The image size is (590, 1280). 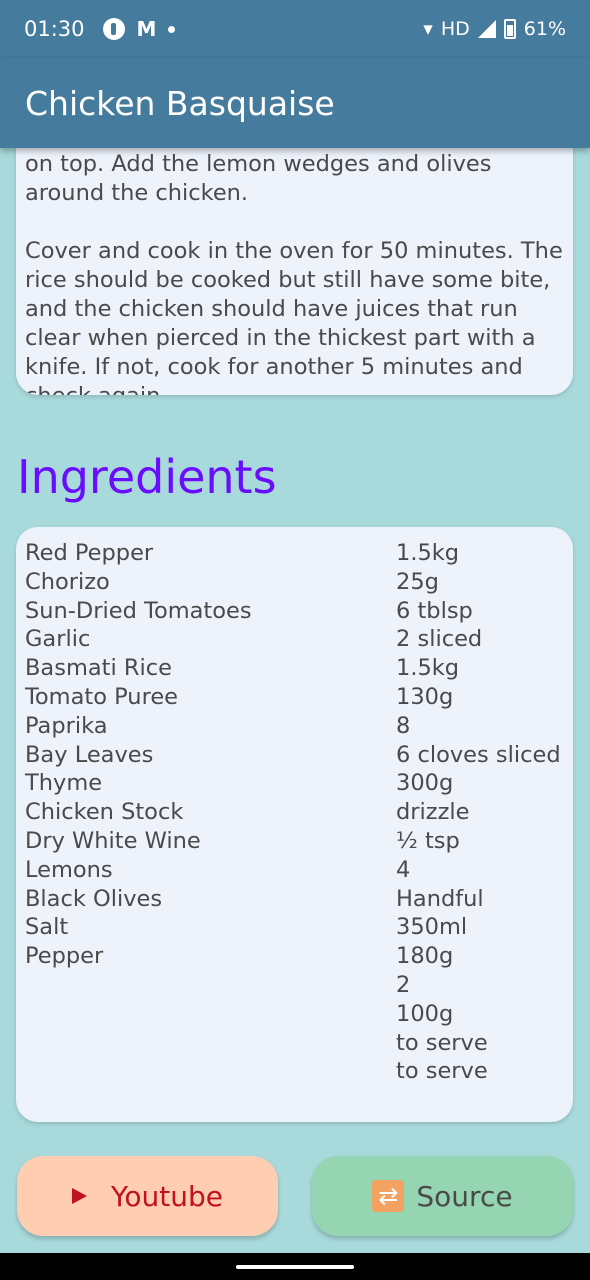 What do you see at coordinates (439, 639) in the screenshot?
I see `ingredient-measure: 2 sliced` at bounding box center [439, 639].